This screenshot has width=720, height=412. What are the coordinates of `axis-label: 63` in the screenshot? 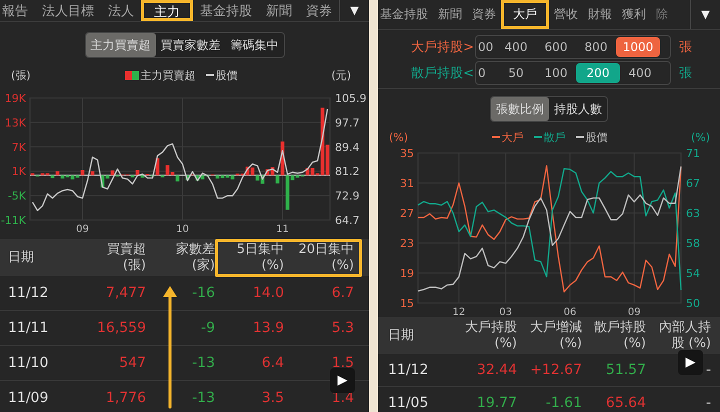 It's located at (693, 213).